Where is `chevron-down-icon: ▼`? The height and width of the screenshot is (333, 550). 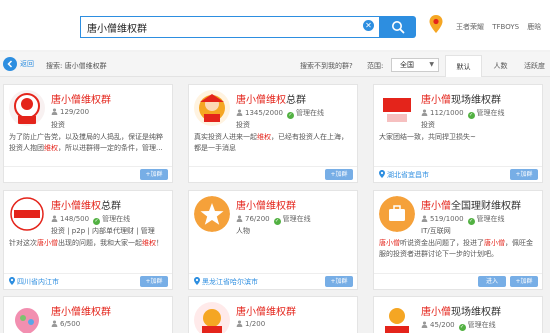 chevron-down-icon: ▼ is located at coordinates (431, 64).